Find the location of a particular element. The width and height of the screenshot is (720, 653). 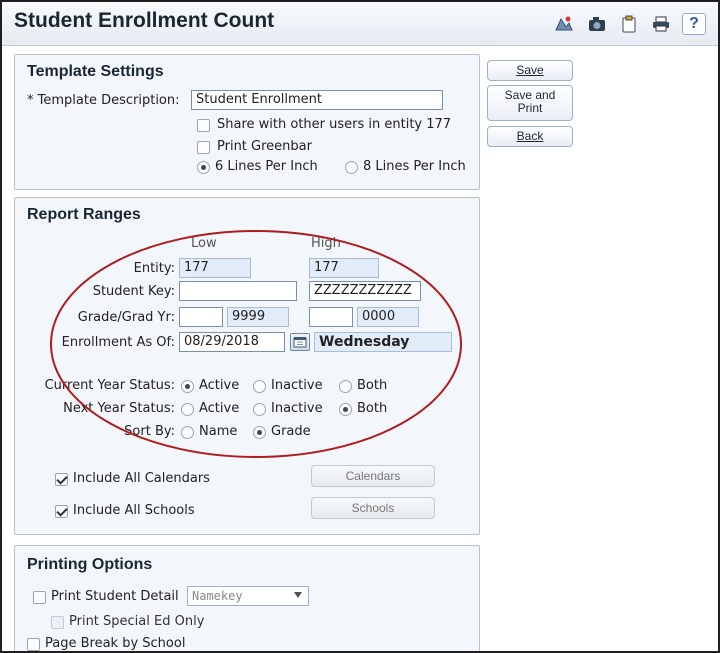

grad-yr-high-field: 0000 is located at coordinates (388, 317).